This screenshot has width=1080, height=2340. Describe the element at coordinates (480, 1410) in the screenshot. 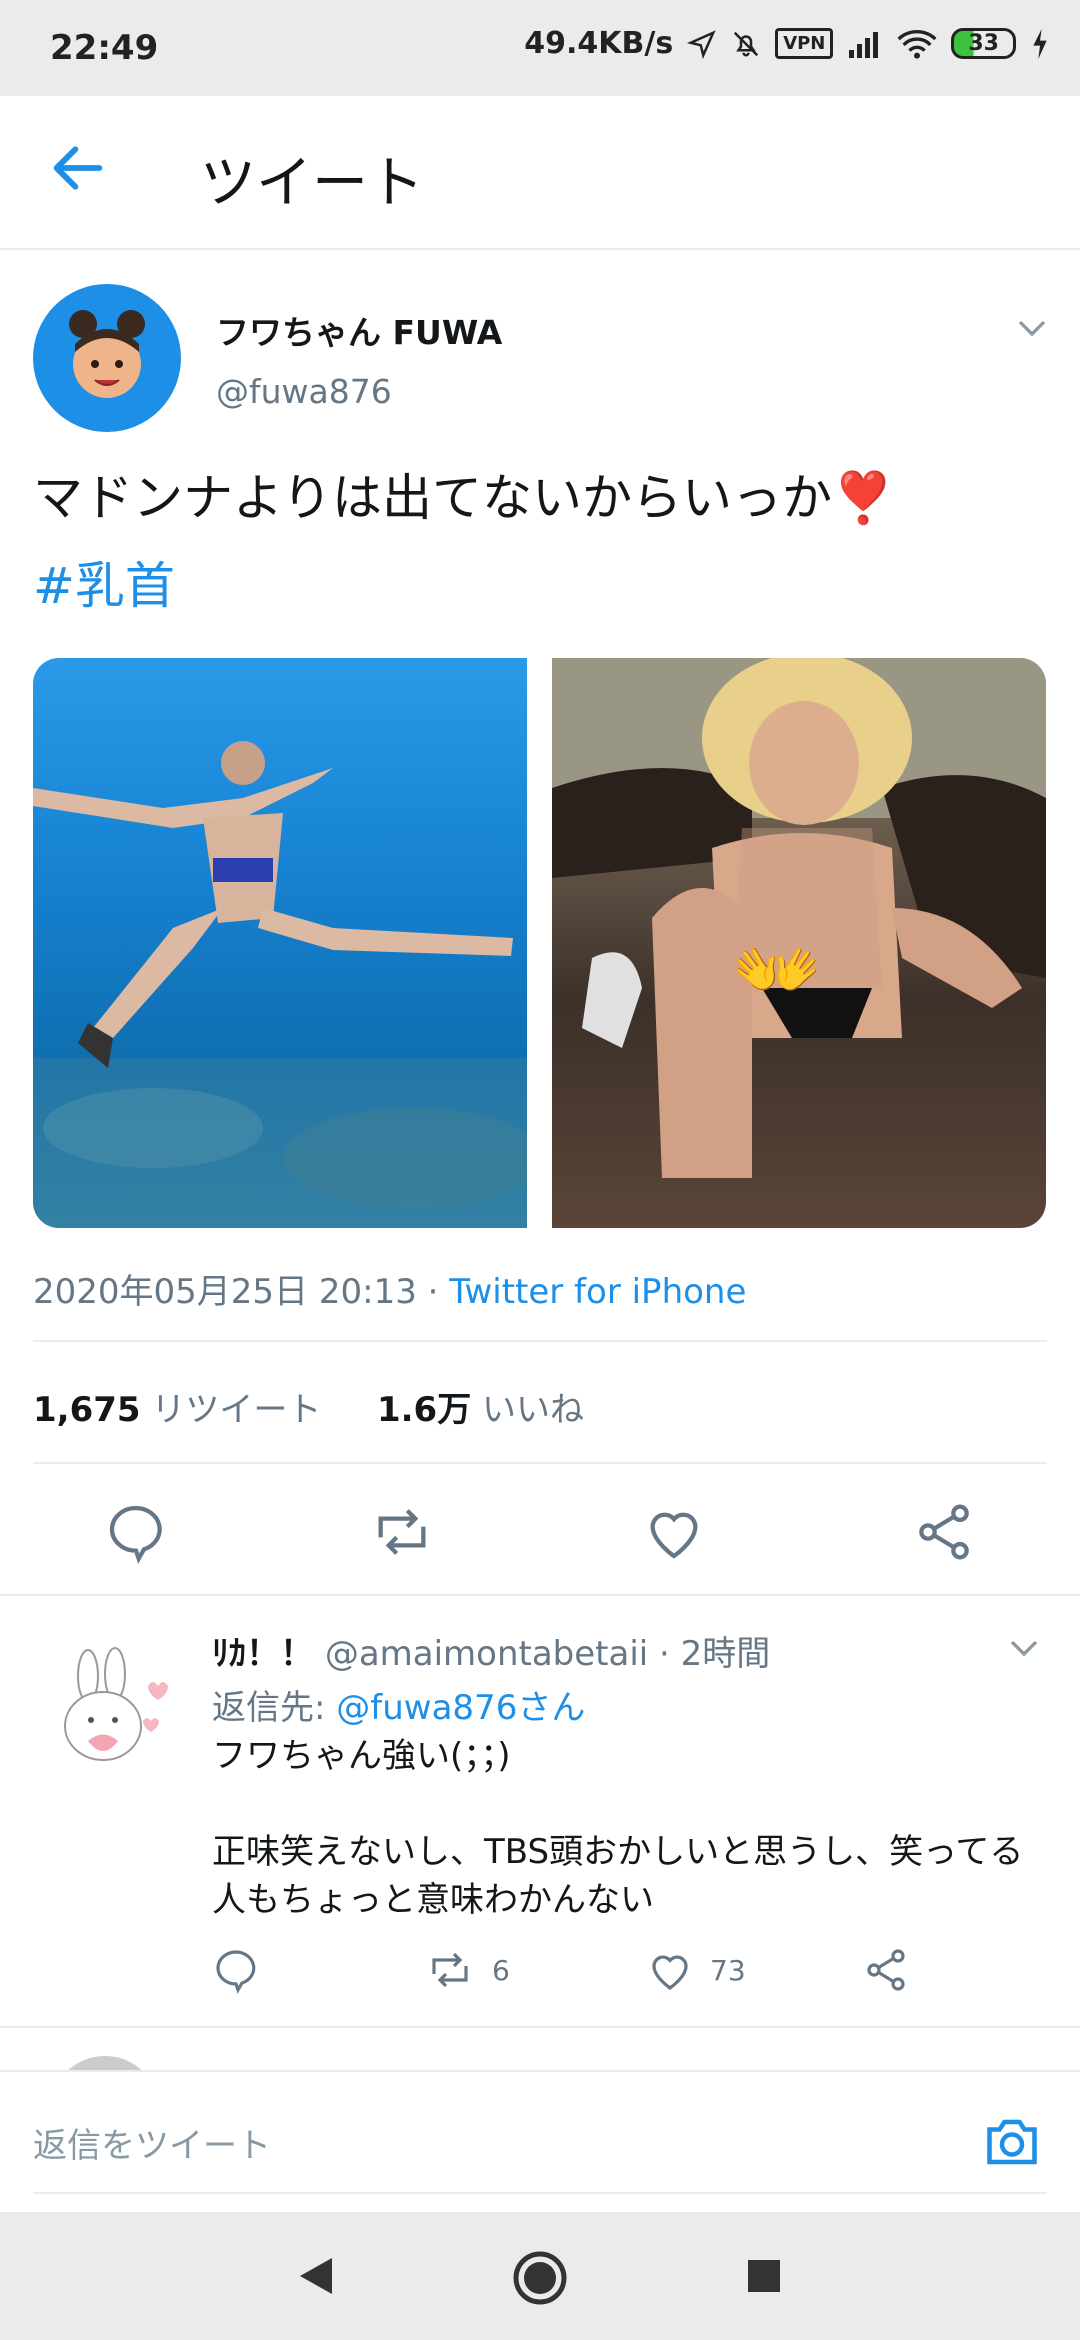

I see `like-stat: 1.6万 いいね` at that location.